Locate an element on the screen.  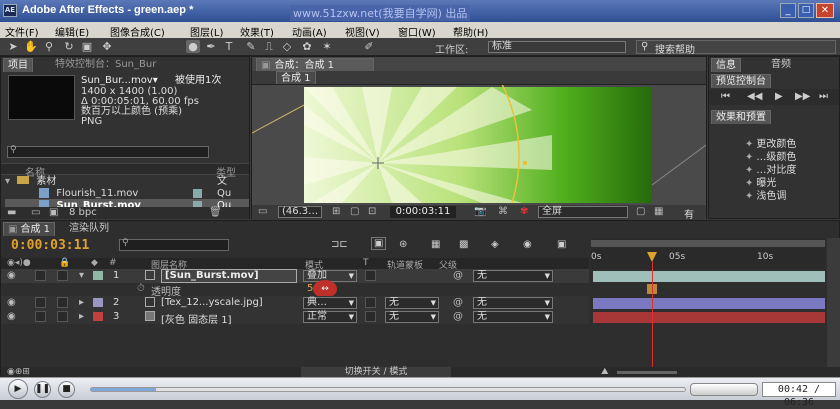
layer-switches-icon: ◉⊕⊞ is located at coordinates (18, 372).